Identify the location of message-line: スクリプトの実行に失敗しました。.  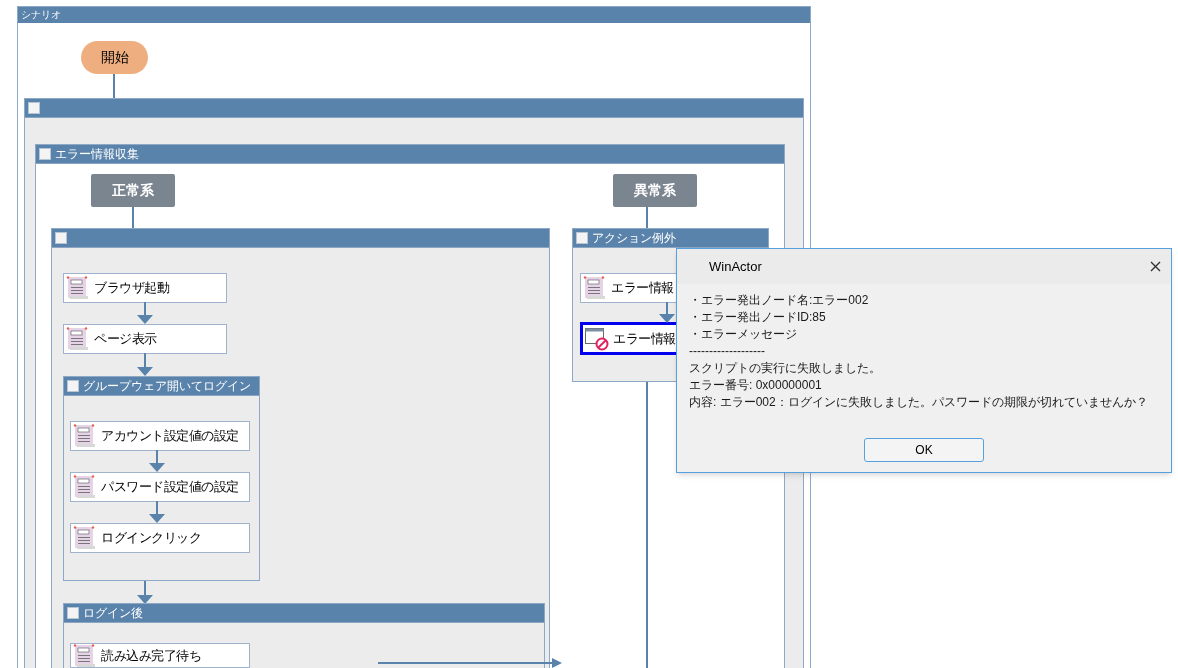
(785, 368).